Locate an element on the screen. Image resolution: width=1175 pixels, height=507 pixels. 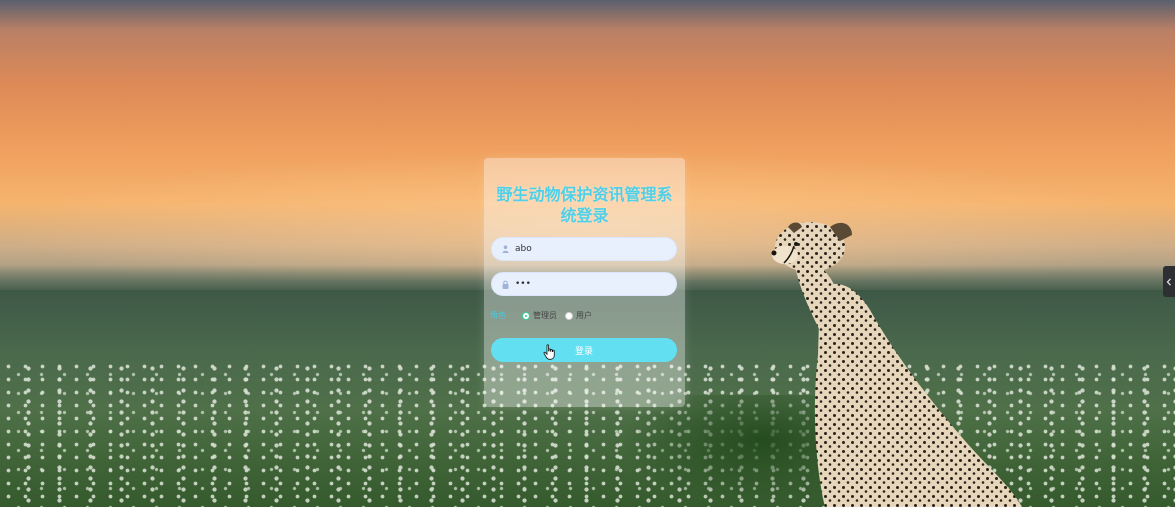
lock-icon is located at coordinates (505, 284).